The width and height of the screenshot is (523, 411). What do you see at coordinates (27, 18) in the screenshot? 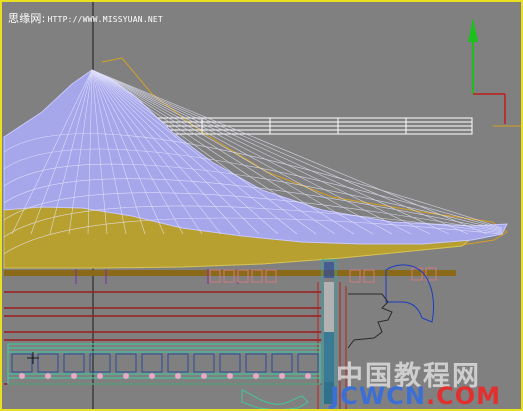
I see `watermark-cn: 思缘网:` at bounding box center [27, 18].